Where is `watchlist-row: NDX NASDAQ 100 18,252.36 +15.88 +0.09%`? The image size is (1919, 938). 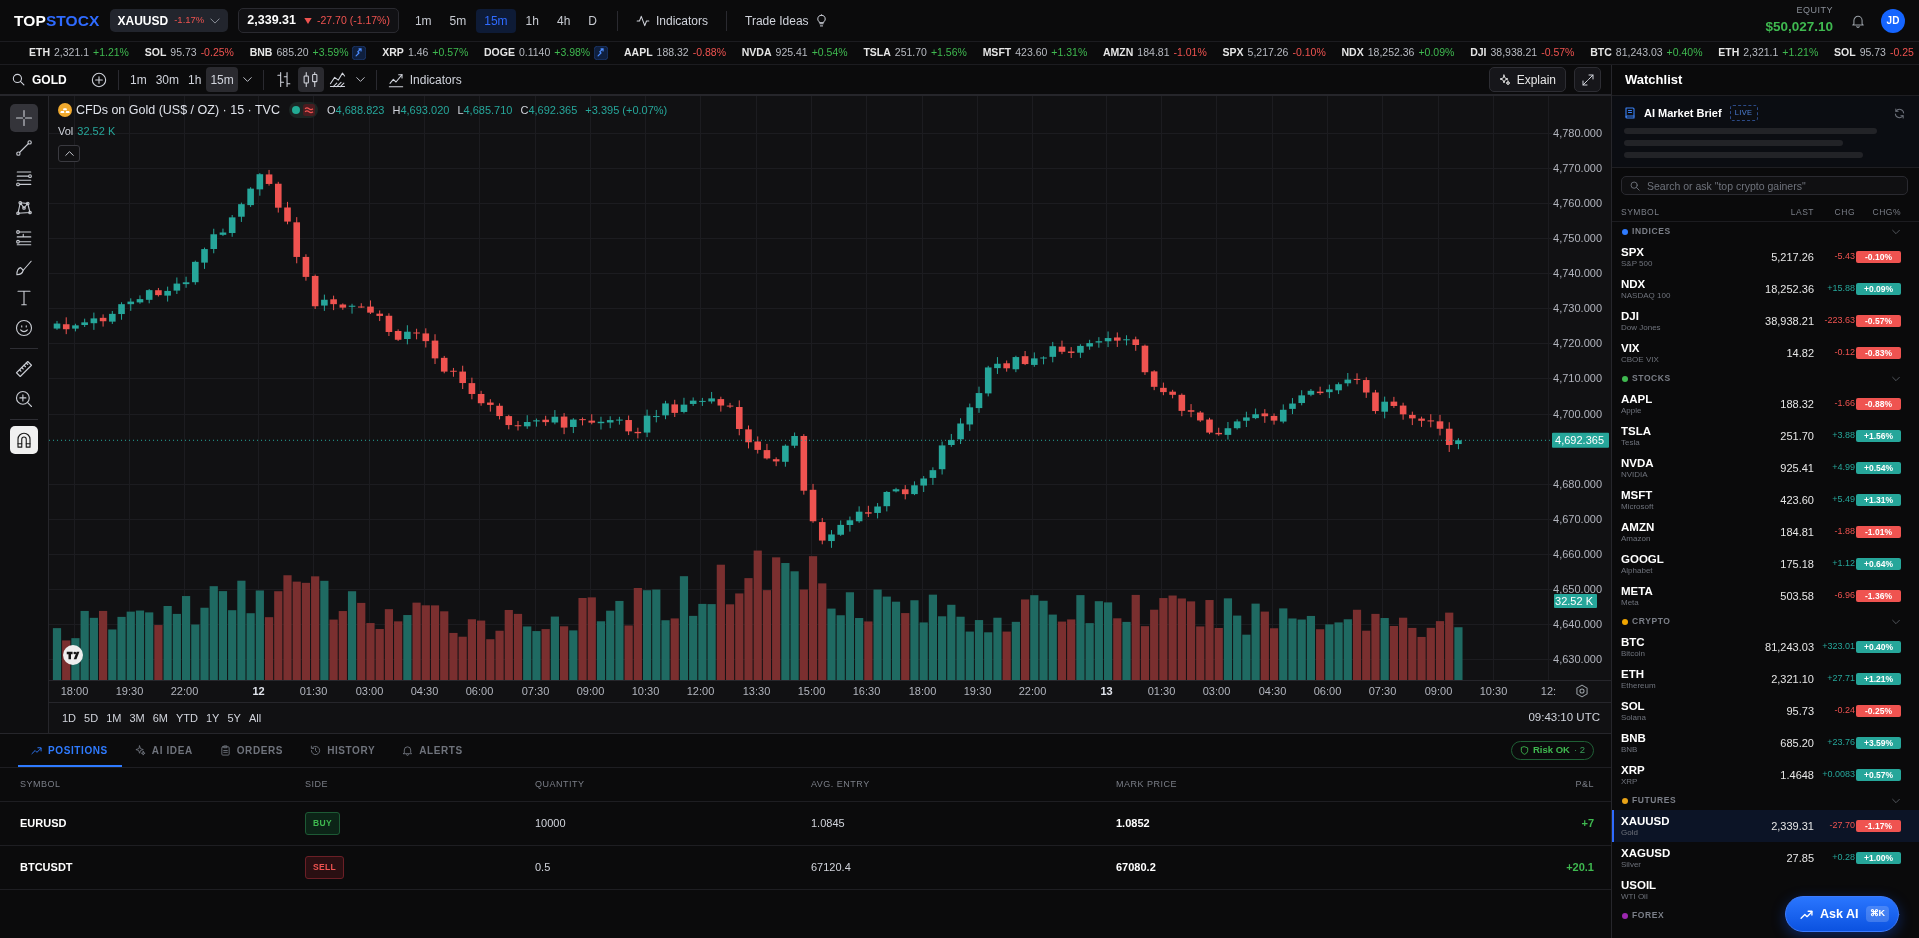
watchlist-row: NDX NASDAQ 100 18,252.36 +15.88 +0.09% is located at coordinates (1765, 289).